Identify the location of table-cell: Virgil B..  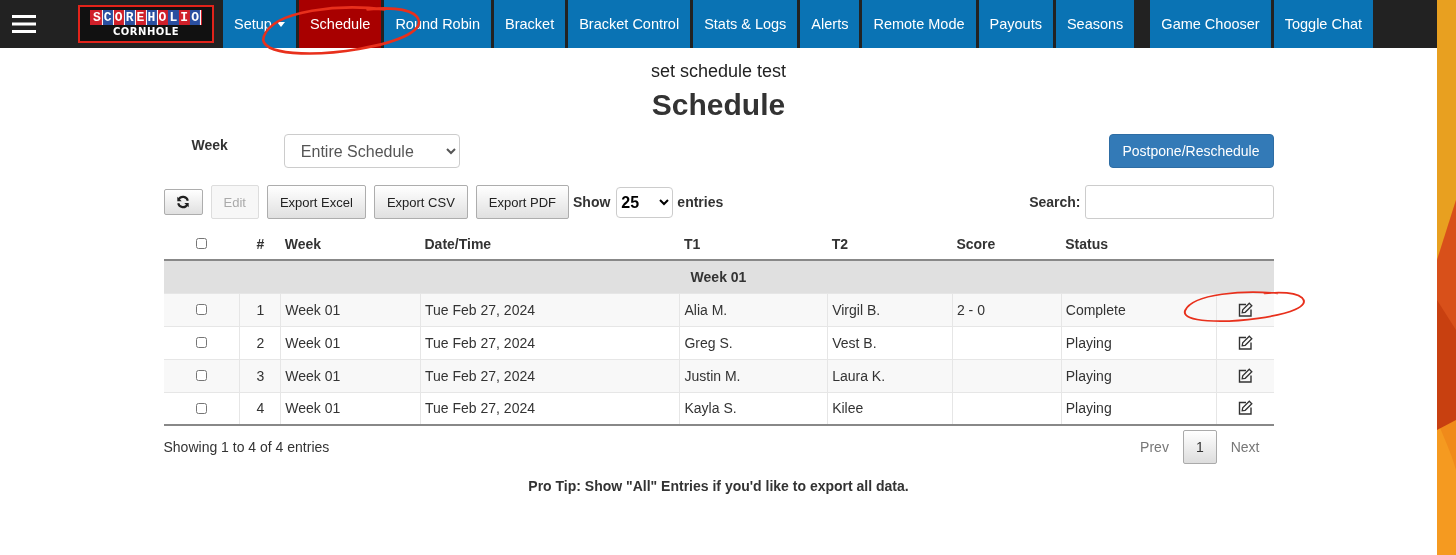
(890, 309).